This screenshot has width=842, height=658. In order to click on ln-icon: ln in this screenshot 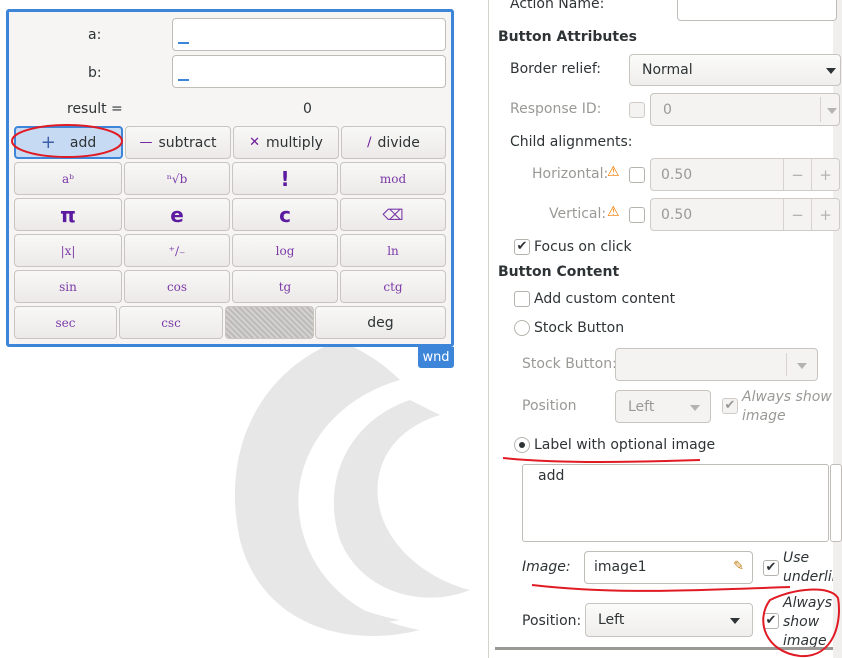, I will do `click(393, 250)`.